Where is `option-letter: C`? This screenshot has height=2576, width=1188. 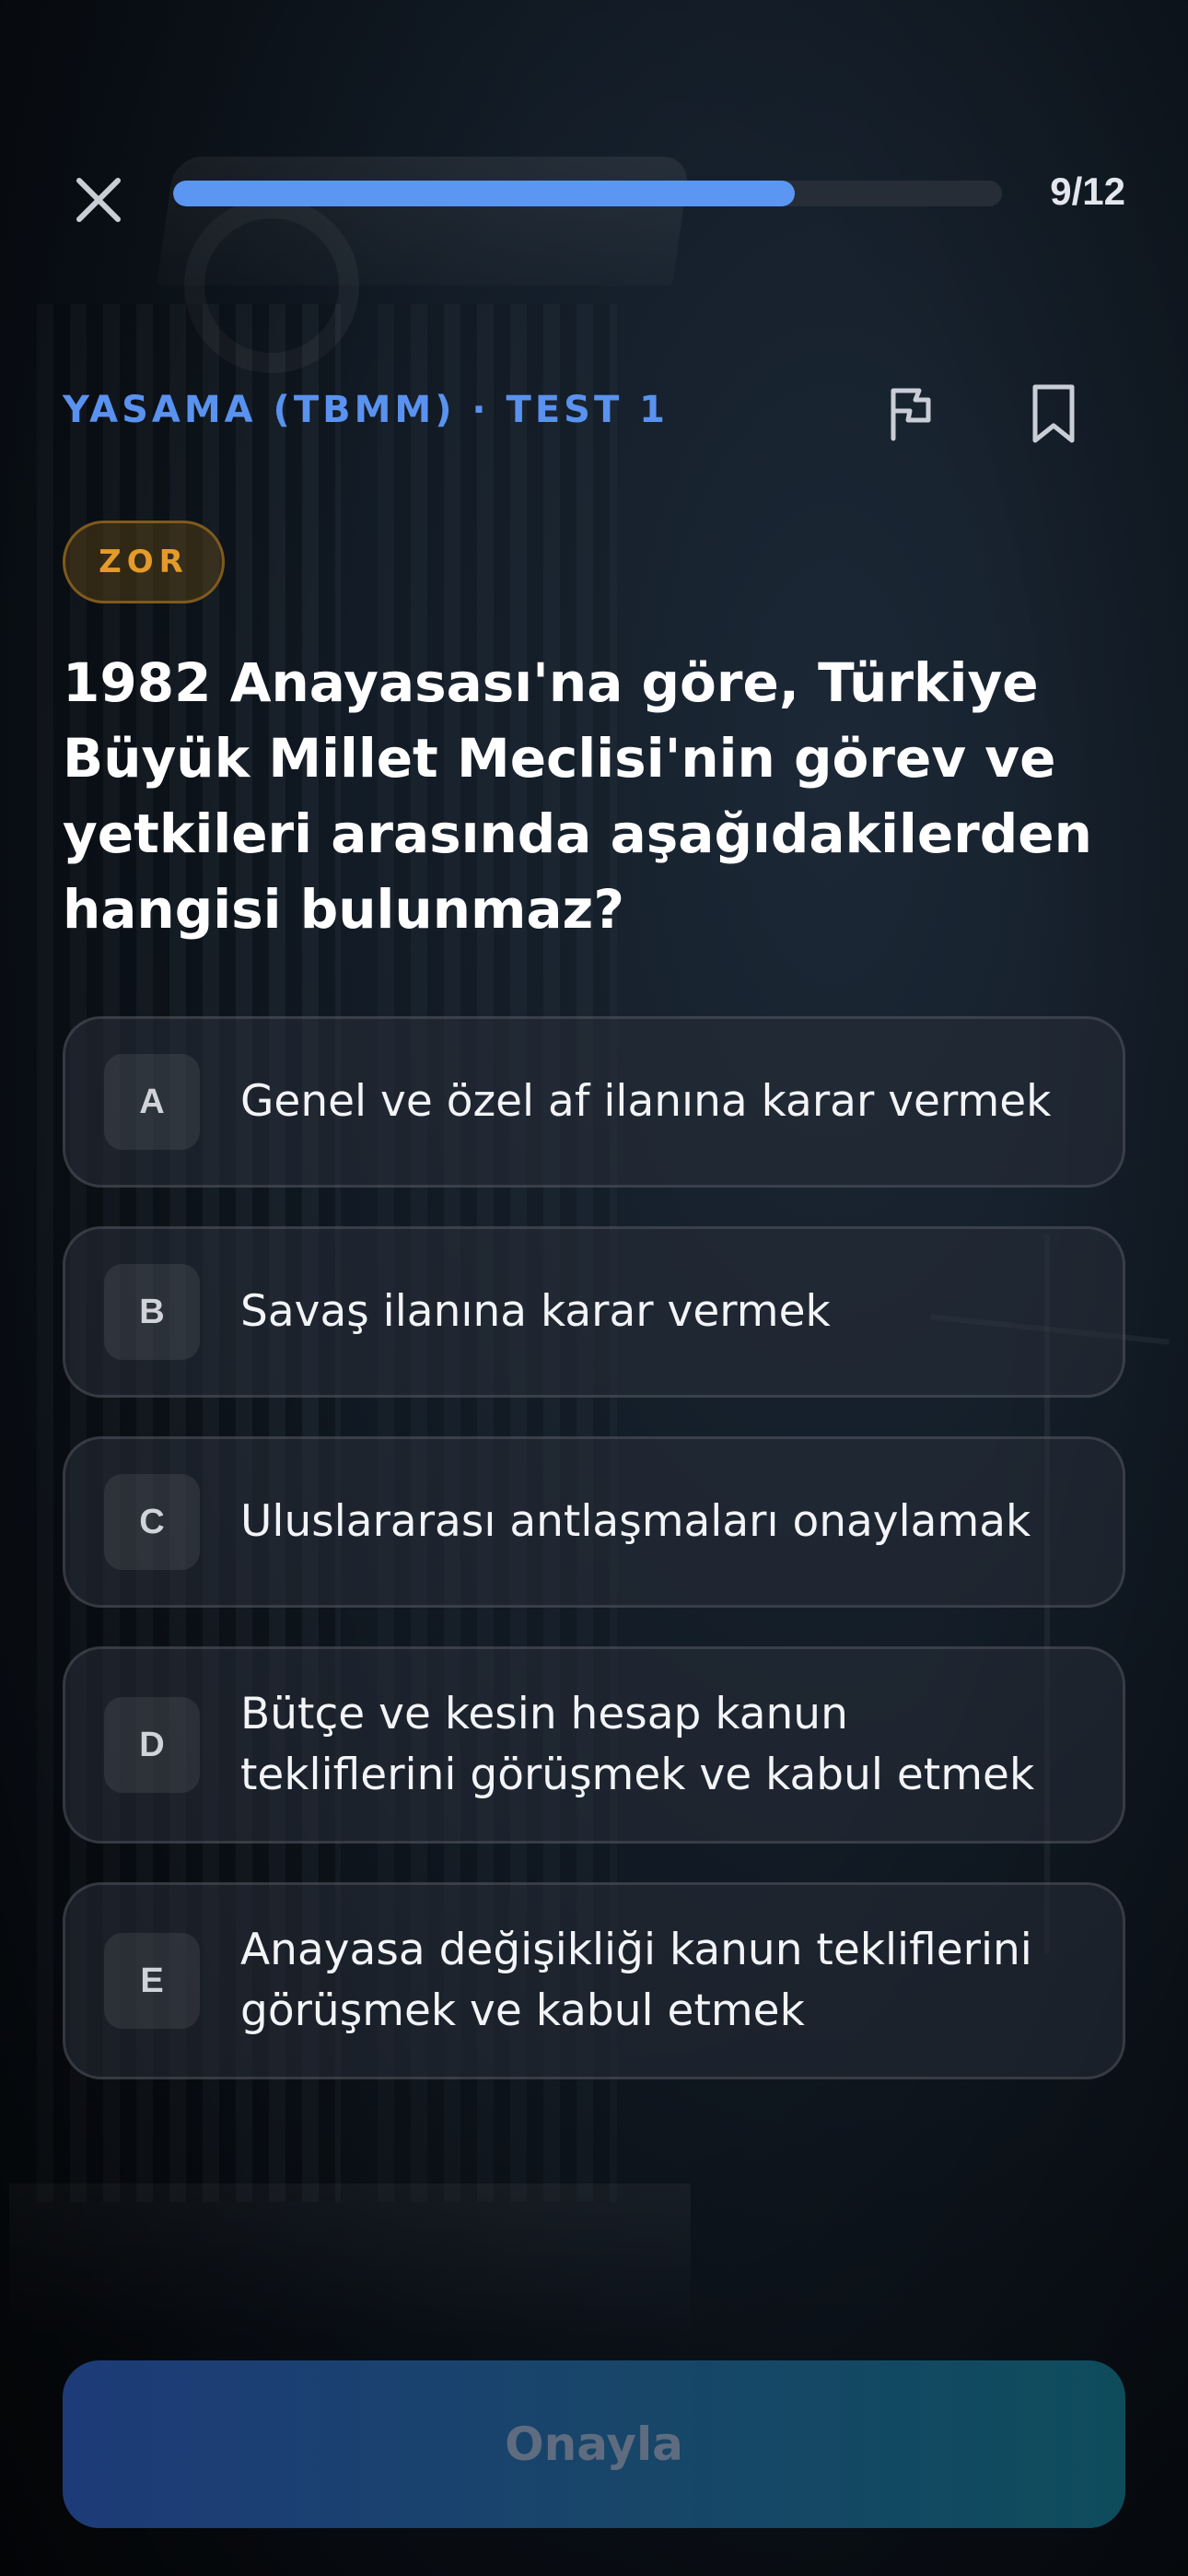 option-letter: C is located at coordinates (152, 1522).